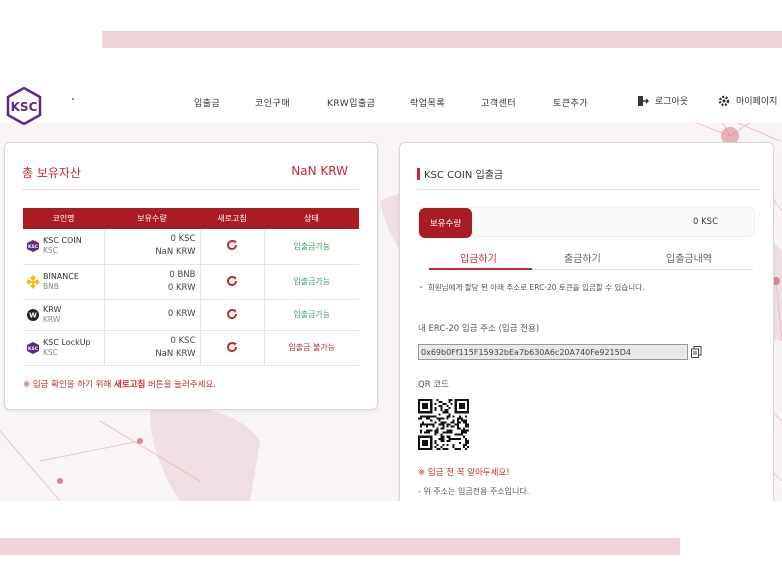 This screenshot has width=782, height=579. Describe the element at coordinates (570, 102) in the screenshot. I see `nav-menu-add-token: 토큰추가` at that location.